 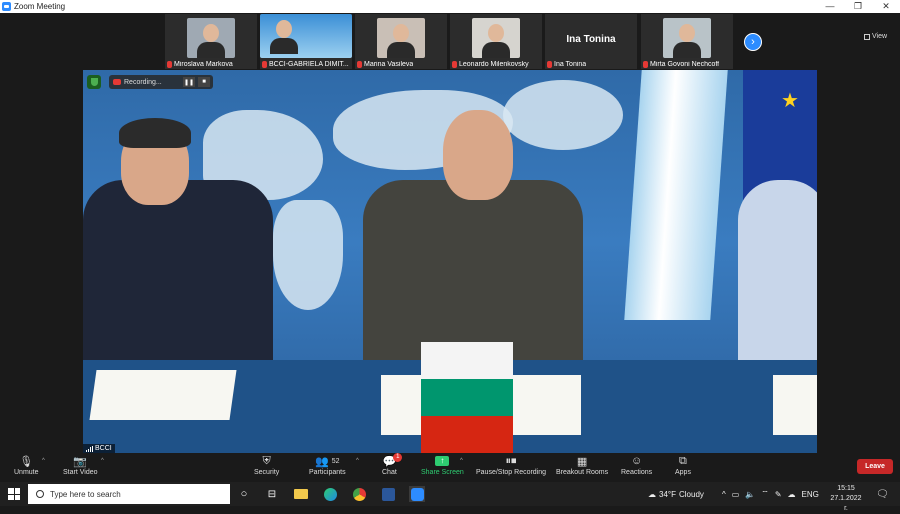 What do you see at coordinates (846, 488) in the screenshot?
I see `clock-time: 15:15` at bounding box center [846, 488].